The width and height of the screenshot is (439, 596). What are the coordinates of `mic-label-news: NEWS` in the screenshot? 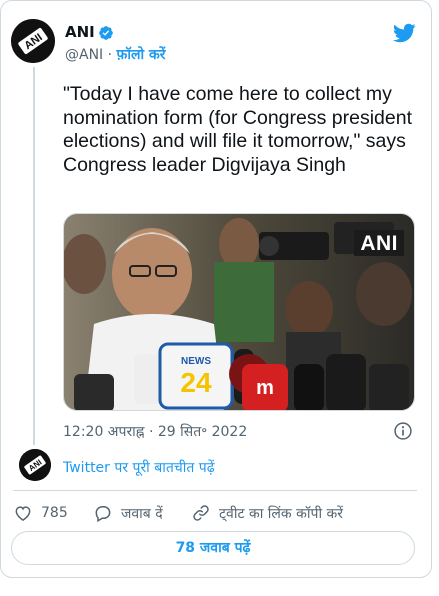 It's located at (196, 361).